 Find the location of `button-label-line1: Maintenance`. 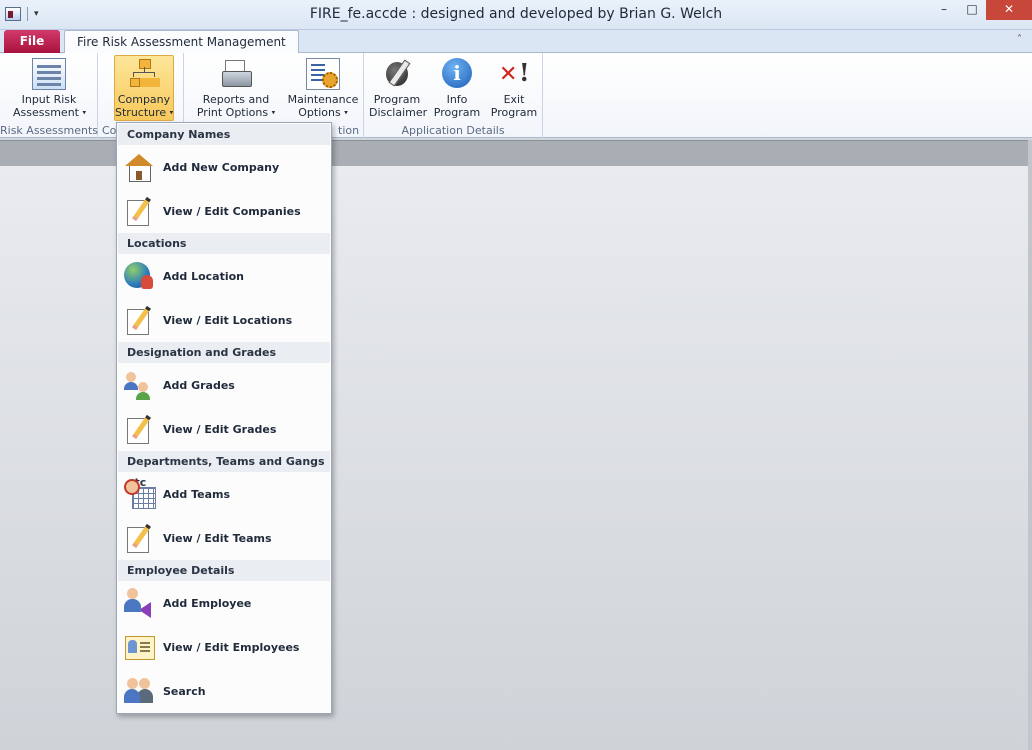

button-label-line1: Maintenance is located at coordinates (323, 99).